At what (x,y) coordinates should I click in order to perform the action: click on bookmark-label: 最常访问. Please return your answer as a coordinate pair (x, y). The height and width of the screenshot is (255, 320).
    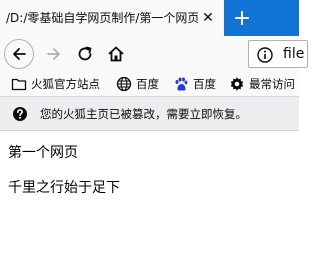
    Looking at the image, I should click on (272, 84).